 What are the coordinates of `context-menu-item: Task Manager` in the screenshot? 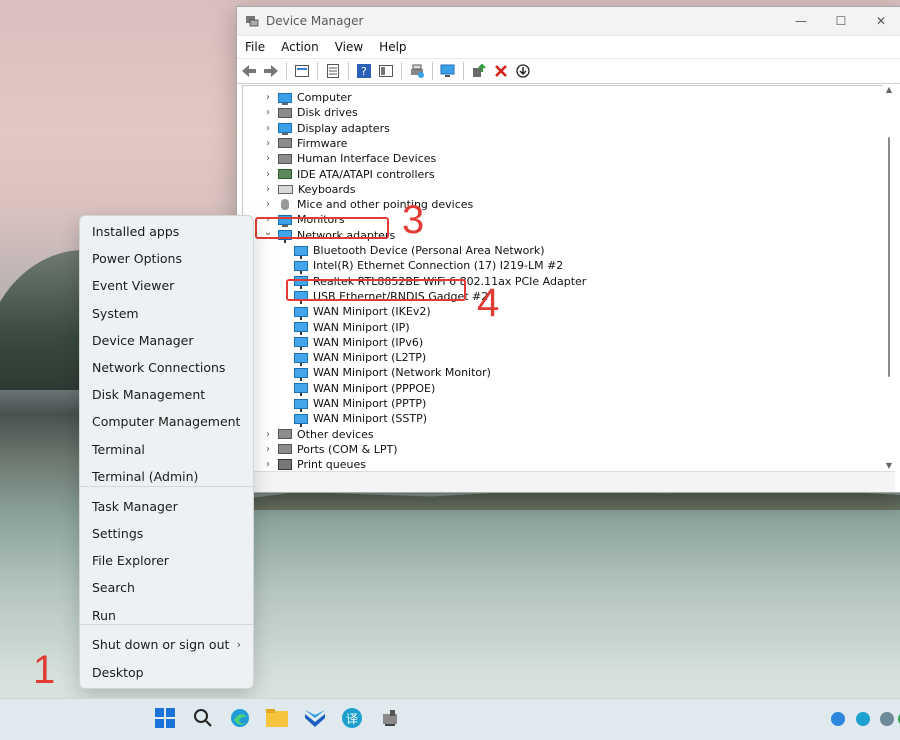 It's located at (166, 506).